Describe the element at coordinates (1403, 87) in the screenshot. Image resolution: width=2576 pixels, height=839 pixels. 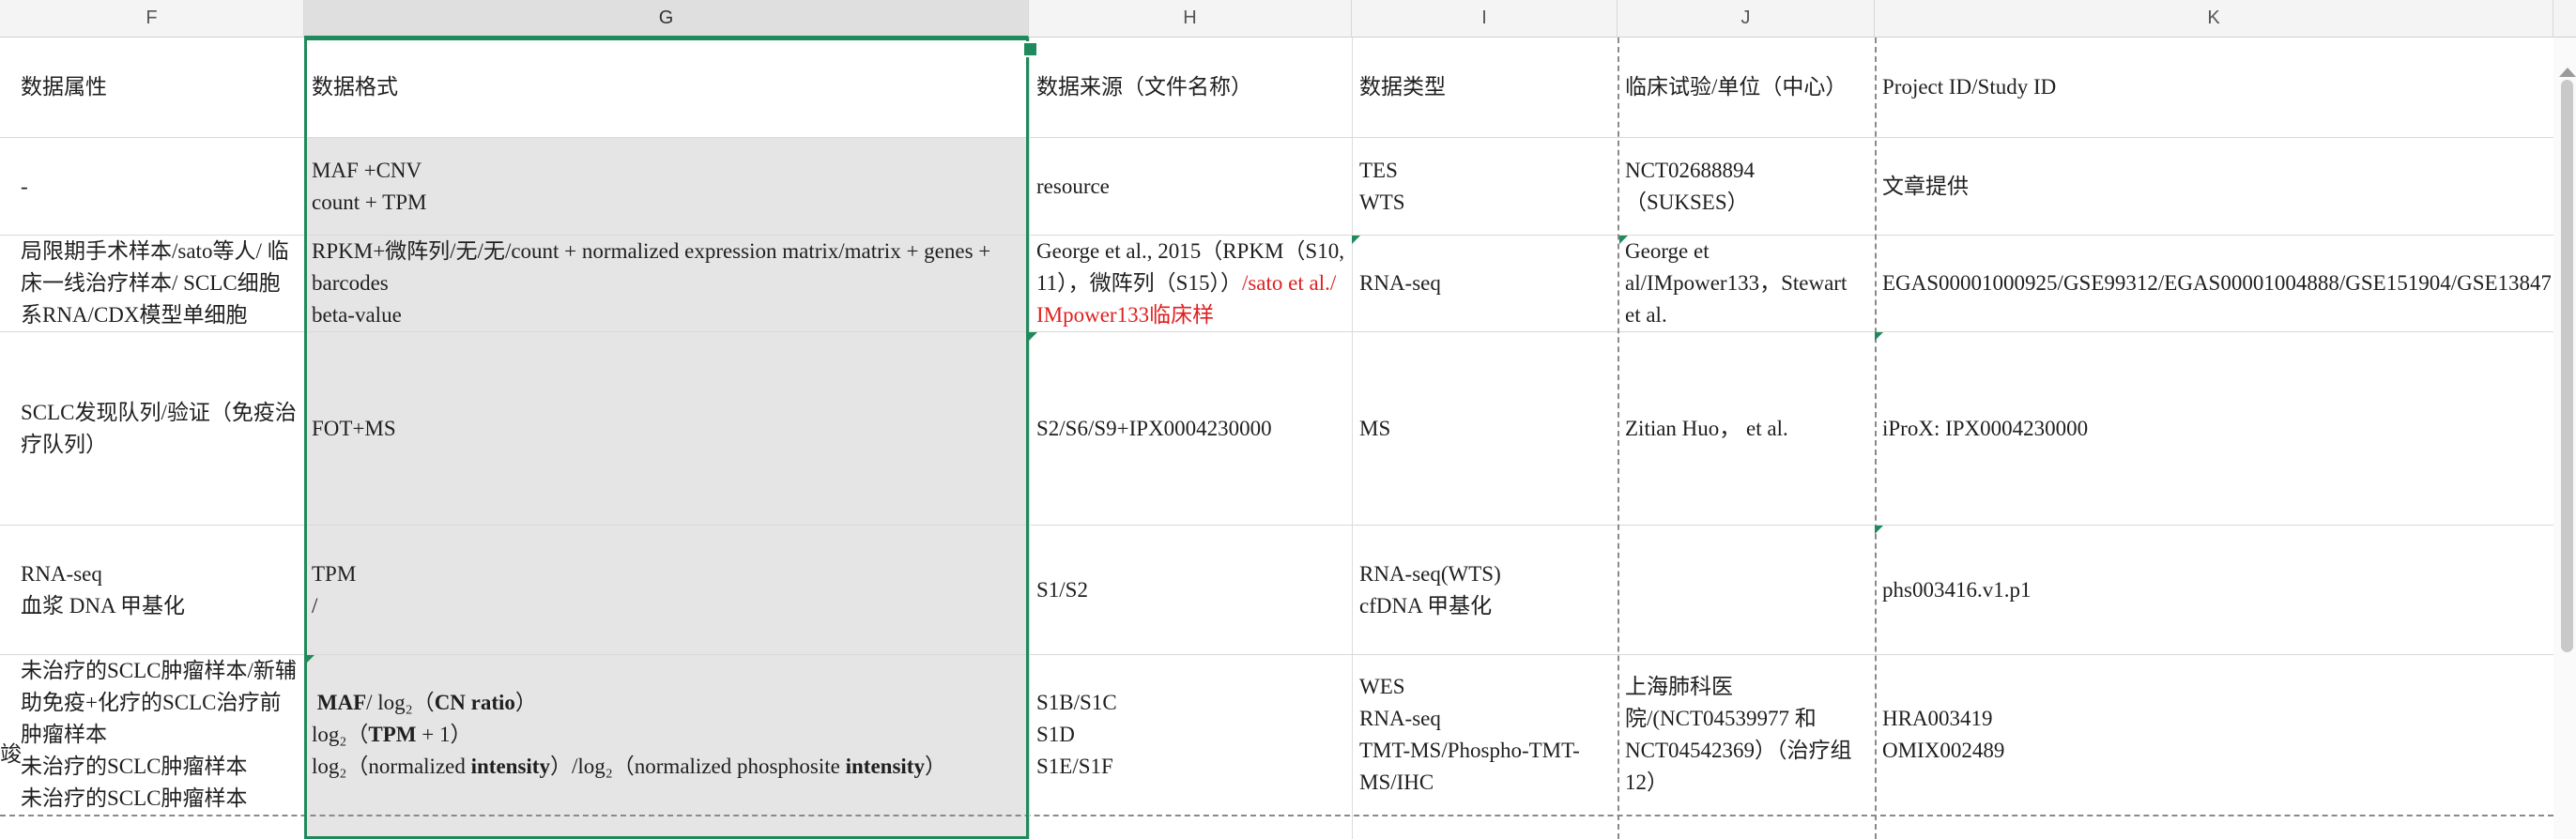
I see `cell-text: 数据类型` at that location.